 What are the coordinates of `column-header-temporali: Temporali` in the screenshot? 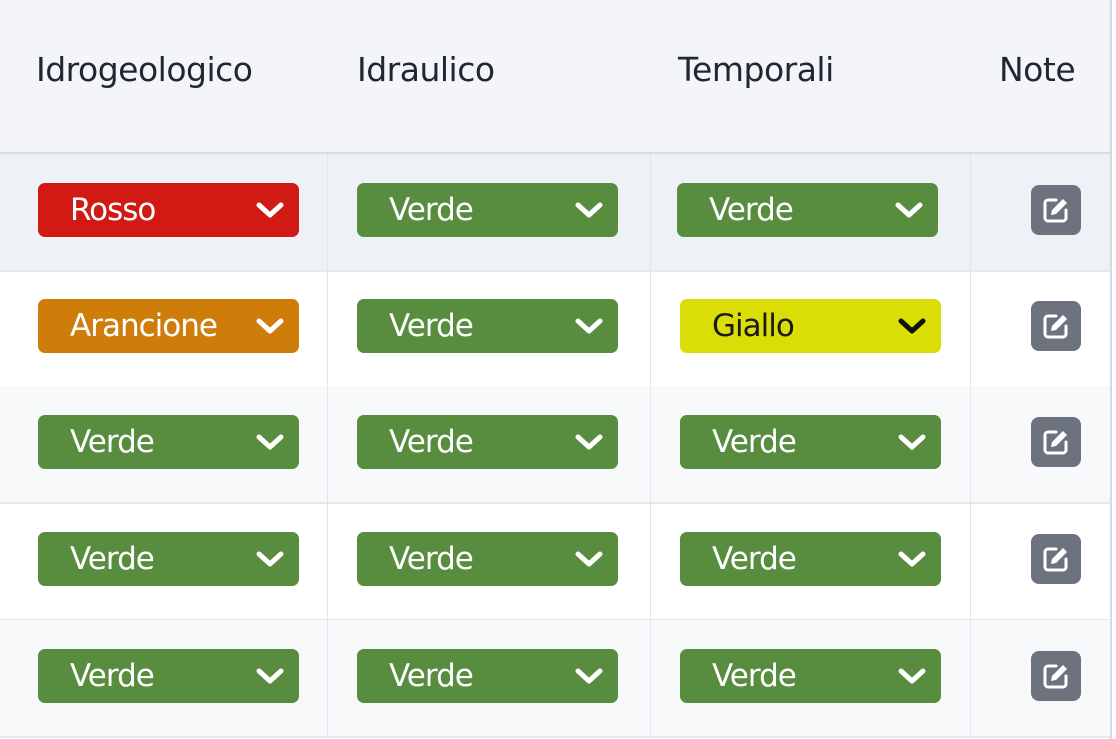 It's located at (756, 69).